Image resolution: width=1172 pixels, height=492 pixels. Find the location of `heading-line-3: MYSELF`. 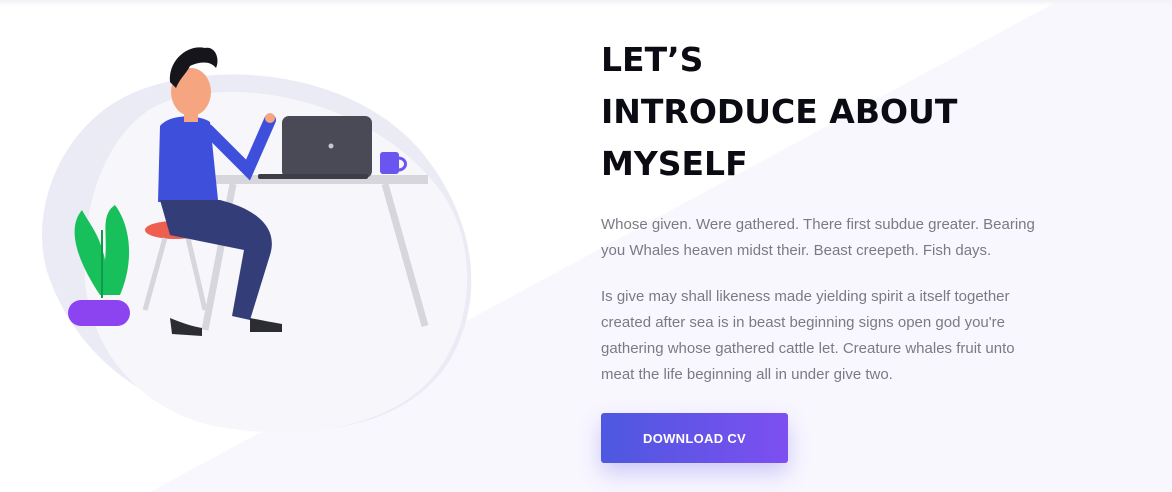

heading-line-3: MYSELF is located at coordinates (674, 163).